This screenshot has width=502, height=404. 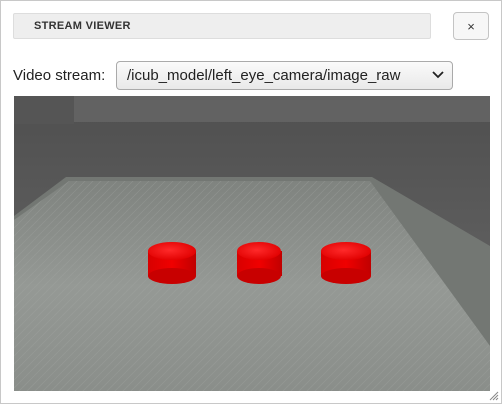 What do you see at coordinates (172, 263) in the screenshot?
I see `red-cylinder-left` at bounding box center [172, 263].